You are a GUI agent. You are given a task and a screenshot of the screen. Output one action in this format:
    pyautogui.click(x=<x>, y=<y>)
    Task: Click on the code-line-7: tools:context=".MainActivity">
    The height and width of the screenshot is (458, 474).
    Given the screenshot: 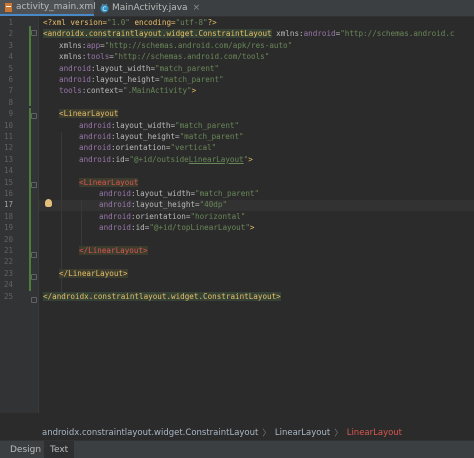 What is the action you would take?
    pyautogui.click(x=128, y=91)
    